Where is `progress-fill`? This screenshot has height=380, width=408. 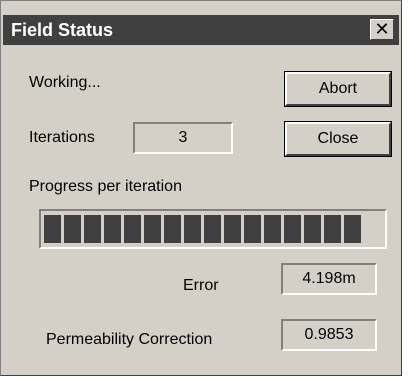 progress-fill is located at coordinates (213, 229).